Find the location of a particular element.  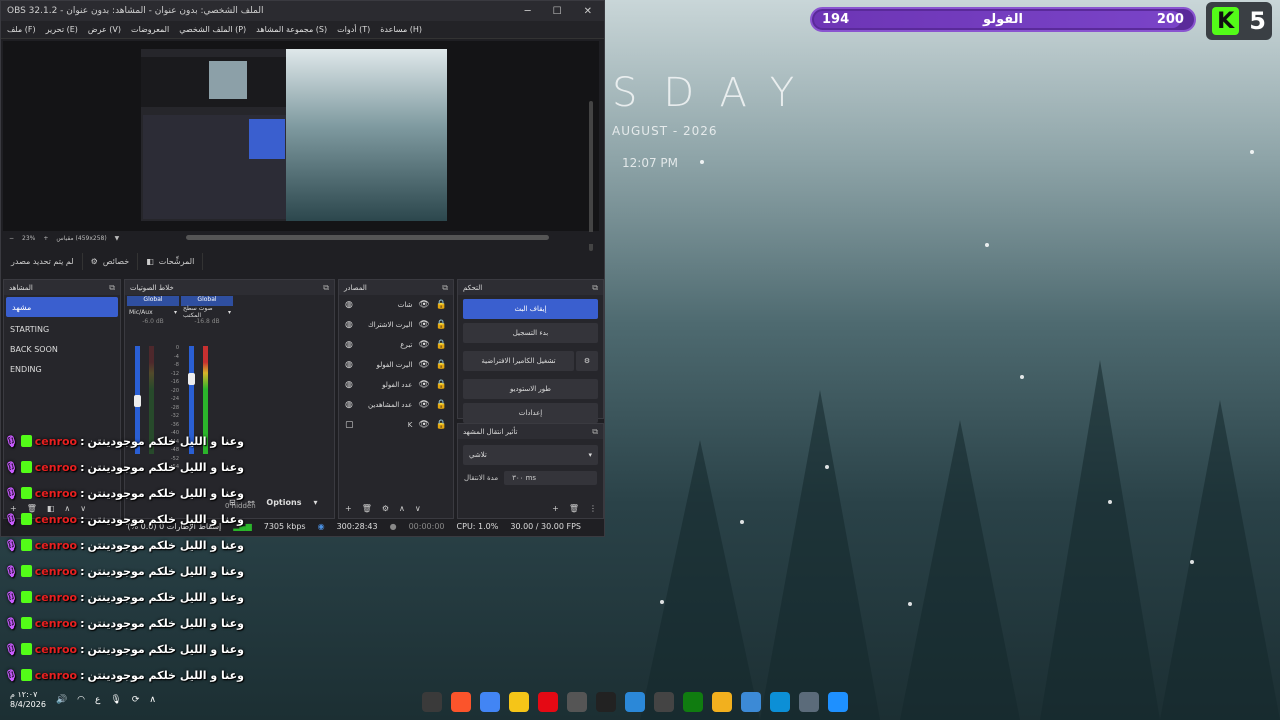

obs-icon is located at coordinates (432, 702).